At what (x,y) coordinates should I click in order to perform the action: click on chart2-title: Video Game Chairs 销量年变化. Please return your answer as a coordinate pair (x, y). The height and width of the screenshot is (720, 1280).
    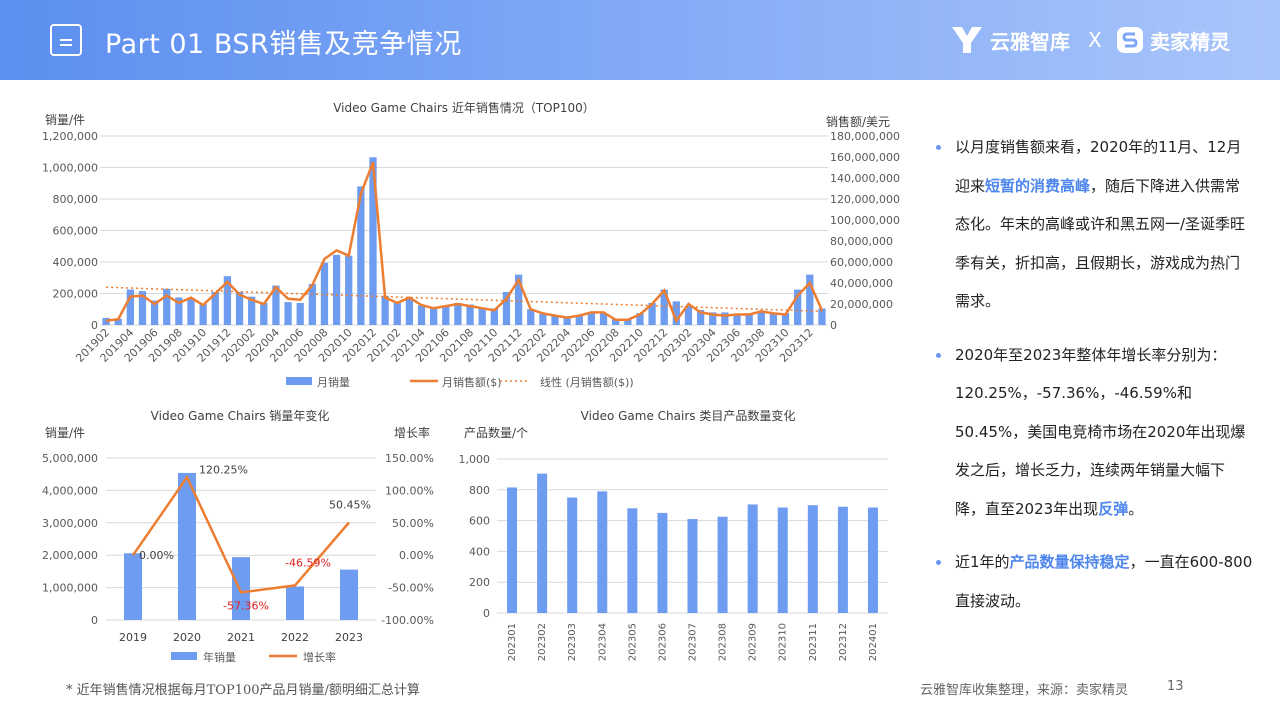
    Looking at the image, I should click on (240, 415).